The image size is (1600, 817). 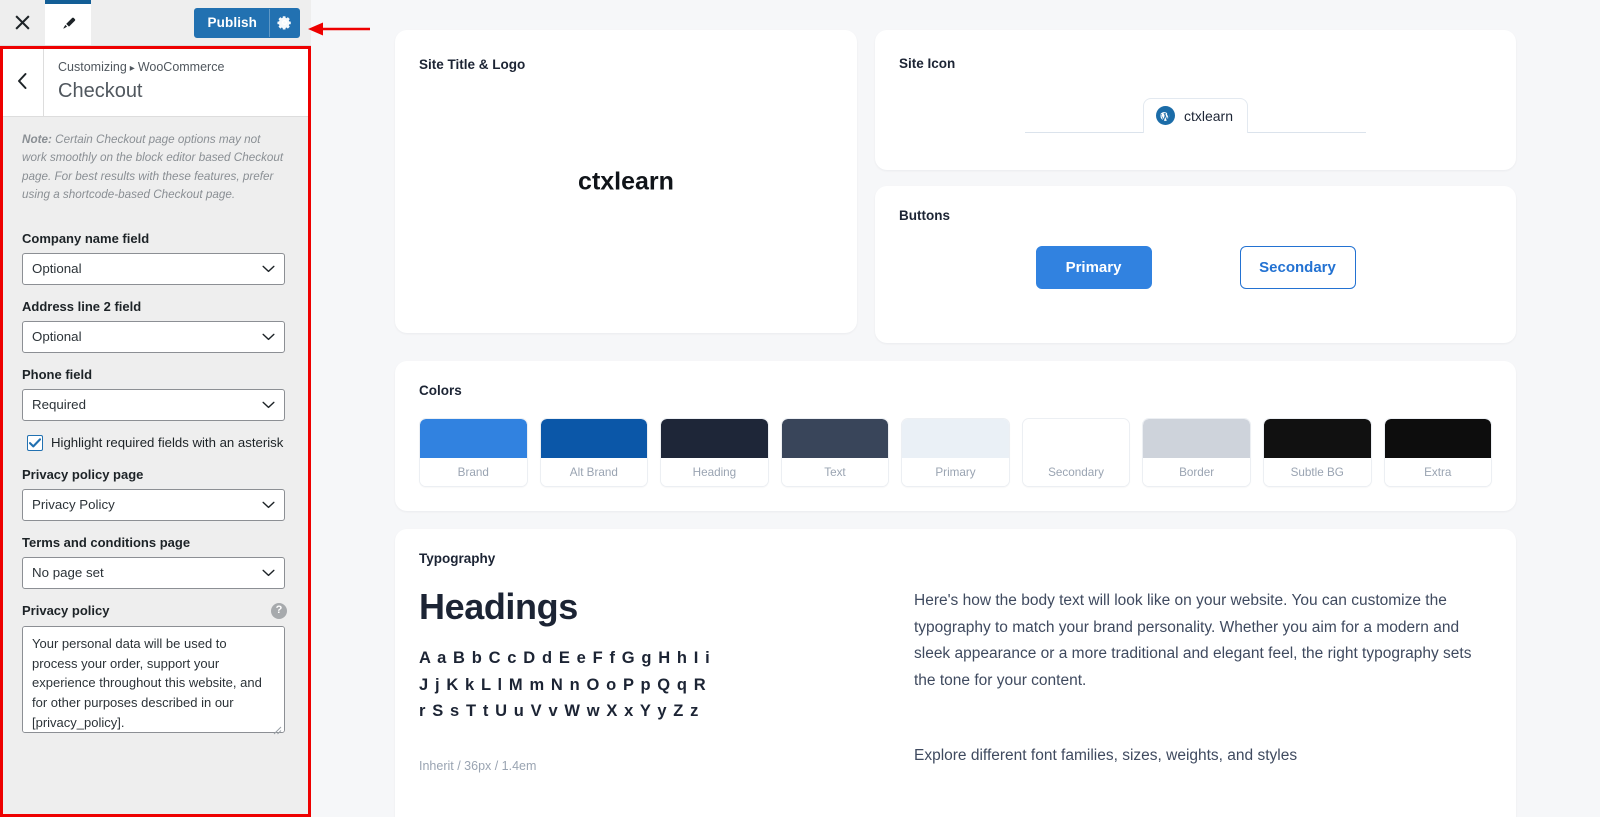 I want to click on site-name-preview: ctxlearn, so click(x=626, y=181).